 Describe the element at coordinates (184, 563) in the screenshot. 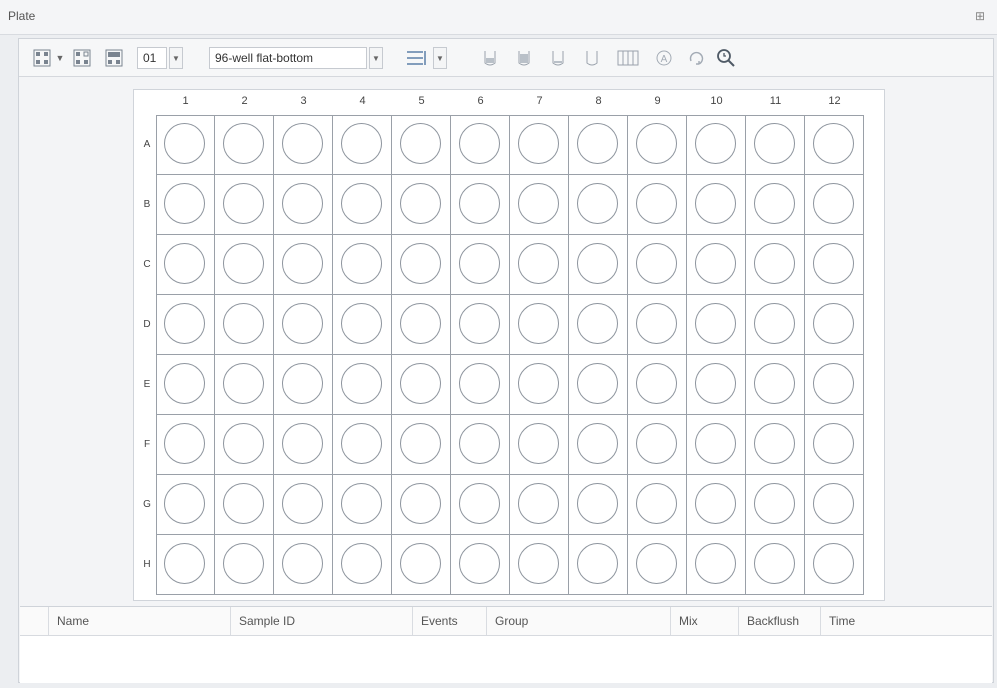

I see `well-H1` at that location.